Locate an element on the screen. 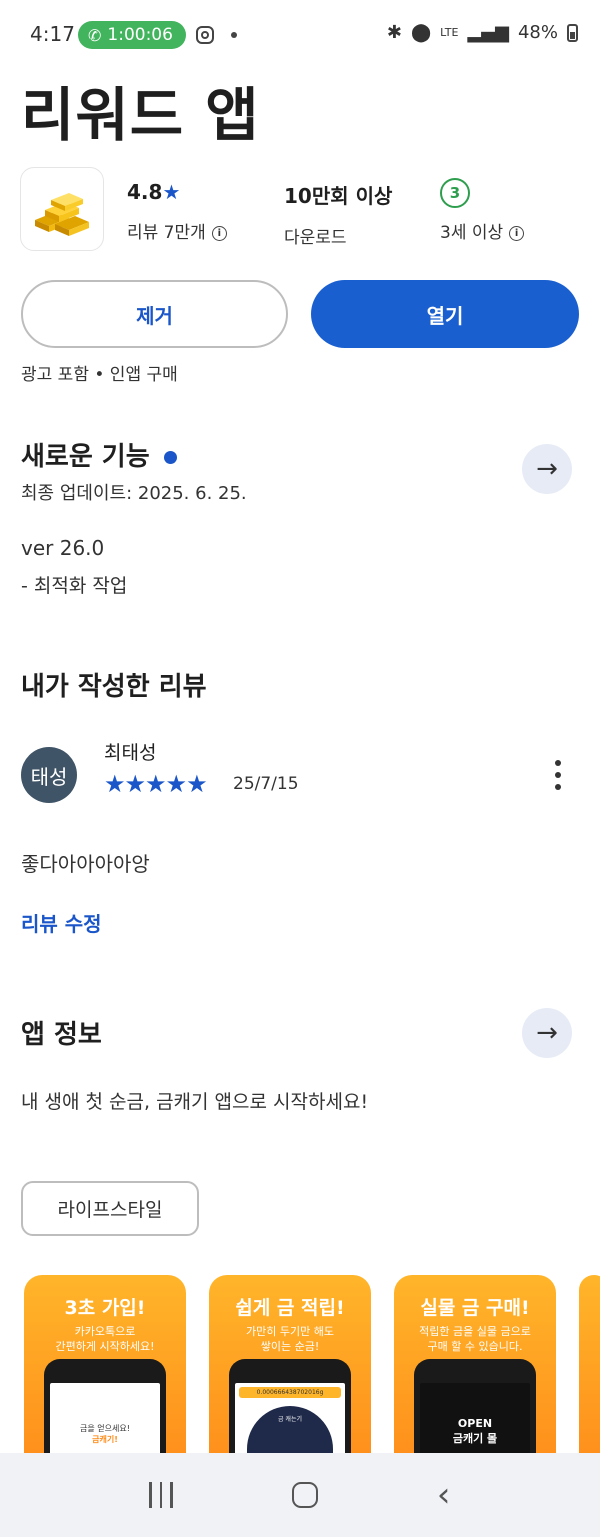  review-body: 좋다아아아아앙 is located at coordinates (85, 864).